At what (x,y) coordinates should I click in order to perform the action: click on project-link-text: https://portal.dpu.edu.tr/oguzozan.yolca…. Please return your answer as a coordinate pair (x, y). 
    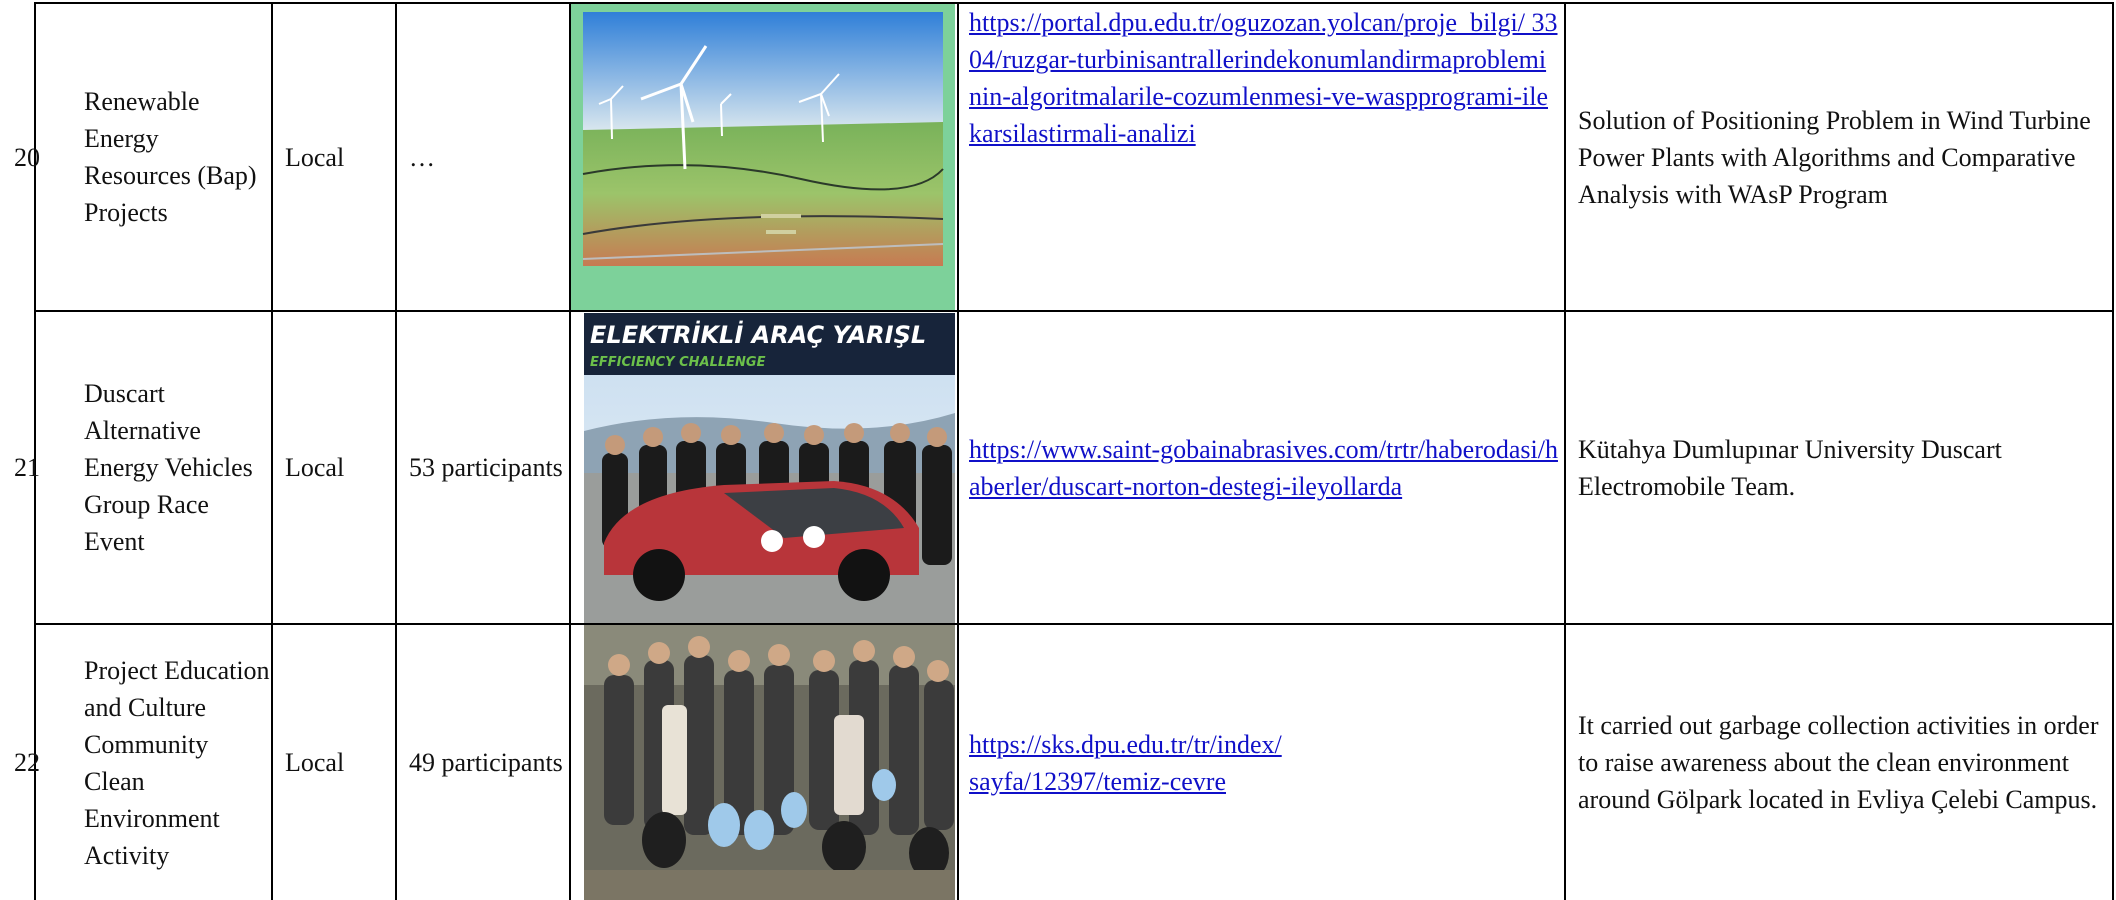
    Looking at the image, I should click on (1264, 78).